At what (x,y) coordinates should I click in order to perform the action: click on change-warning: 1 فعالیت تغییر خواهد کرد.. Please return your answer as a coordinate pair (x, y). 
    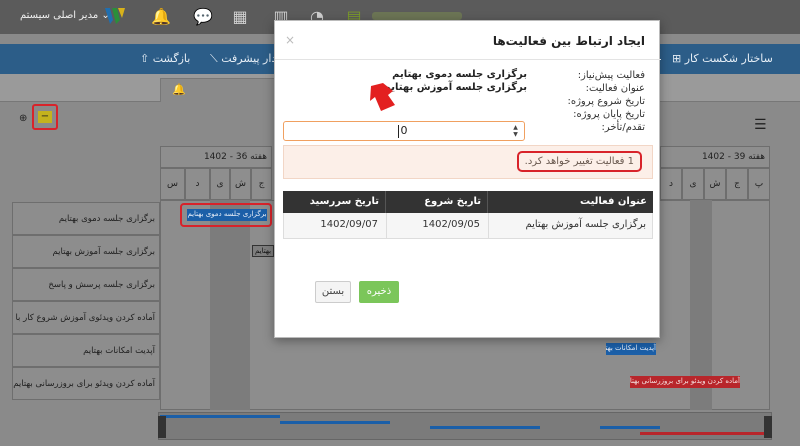
    Looking at the image, I should click on (468, 162).